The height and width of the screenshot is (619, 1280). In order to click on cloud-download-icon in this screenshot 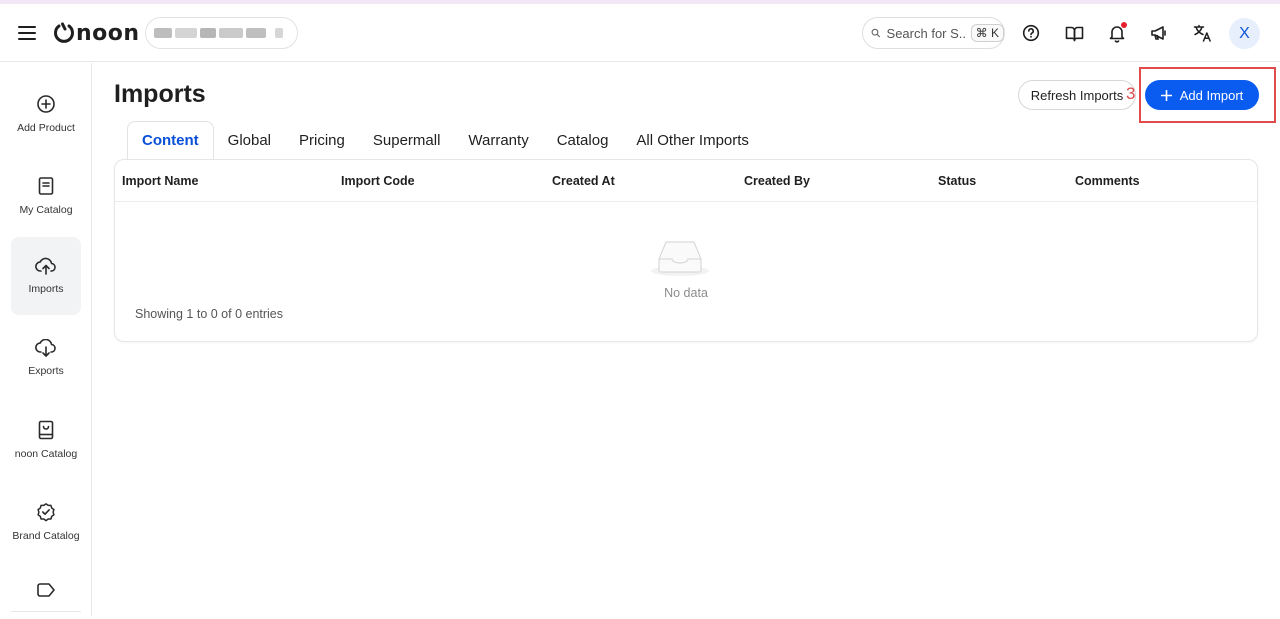, I will do `click(45, 347)`.